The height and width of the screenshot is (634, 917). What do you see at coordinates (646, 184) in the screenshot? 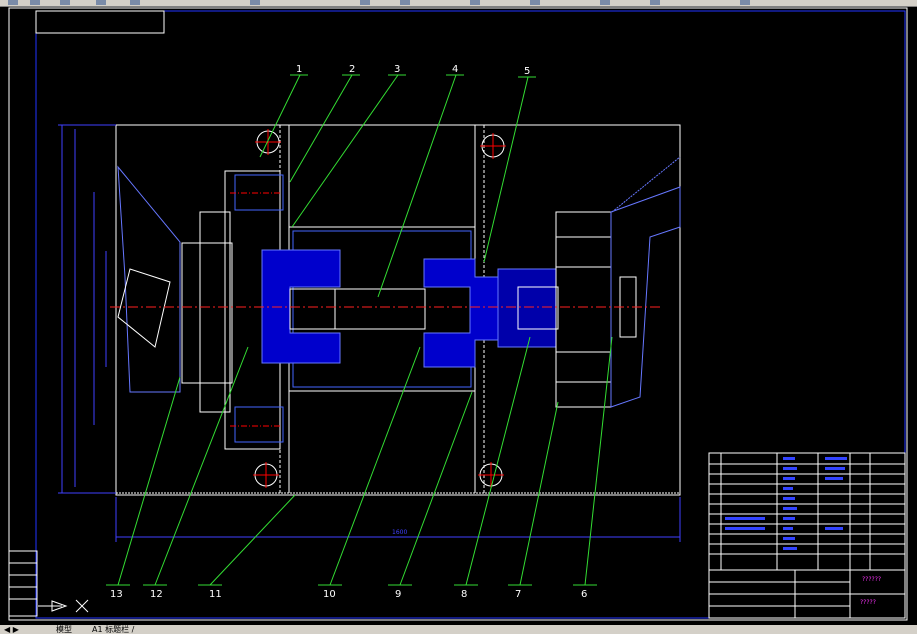
I see `chute-right` at bounding box center [646, 184].